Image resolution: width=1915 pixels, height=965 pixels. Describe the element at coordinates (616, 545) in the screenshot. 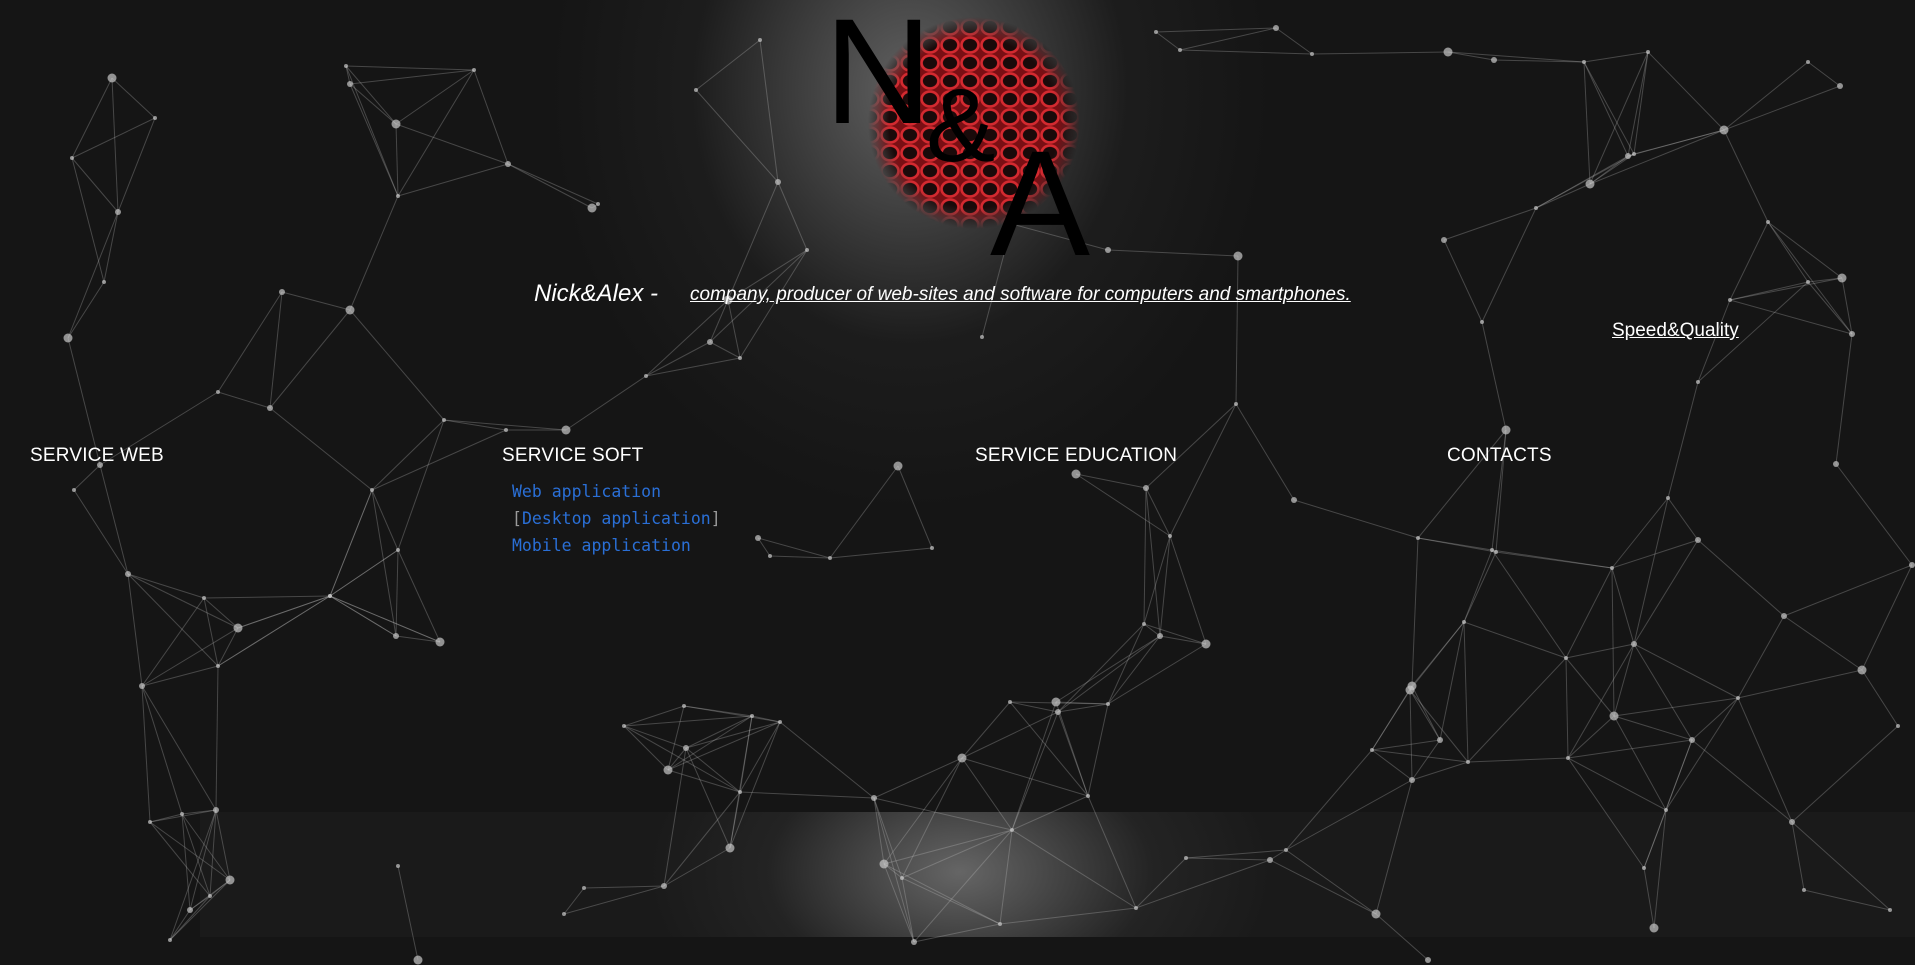

I see `submenu-mobile-application: Mobile application` at that location.